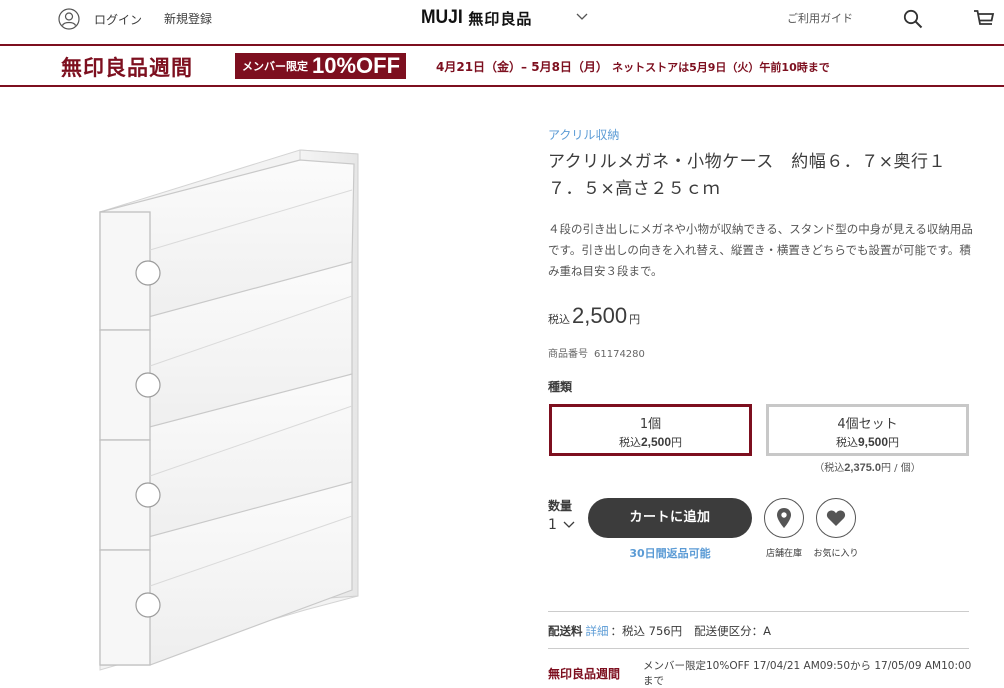  I want to click on shipping-class: 配送便区分：A, so click(732, 631).